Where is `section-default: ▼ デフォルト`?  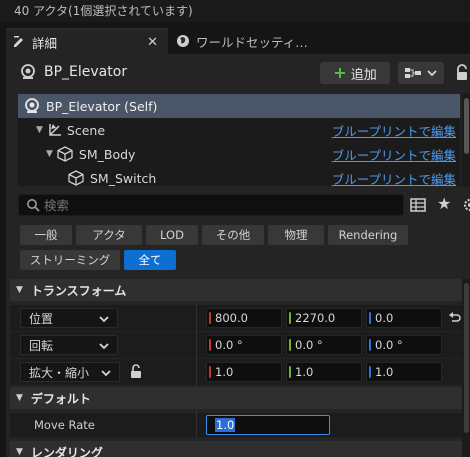 section-default: ▼ デフォルト is located at coordinates (240, 398).